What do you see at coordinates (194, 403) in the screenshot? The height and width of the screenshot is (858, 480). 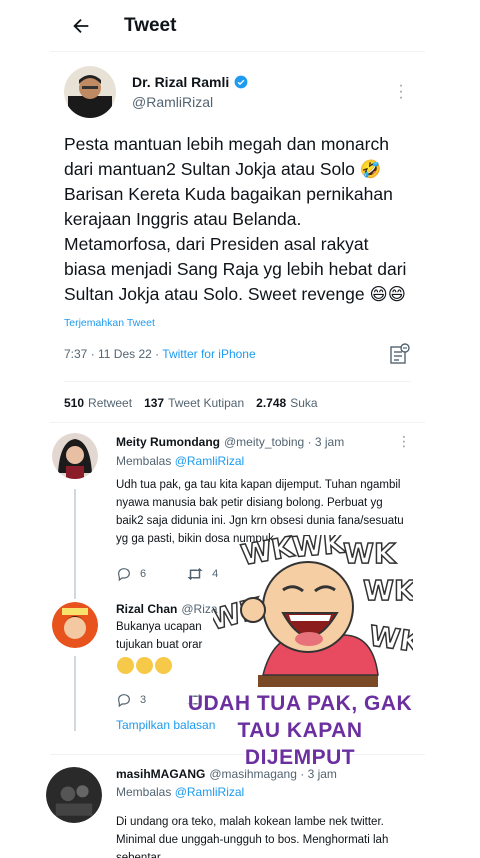 I see `quote-stat: 137 Tweet Kutipan` at bounding box center [194, 403].